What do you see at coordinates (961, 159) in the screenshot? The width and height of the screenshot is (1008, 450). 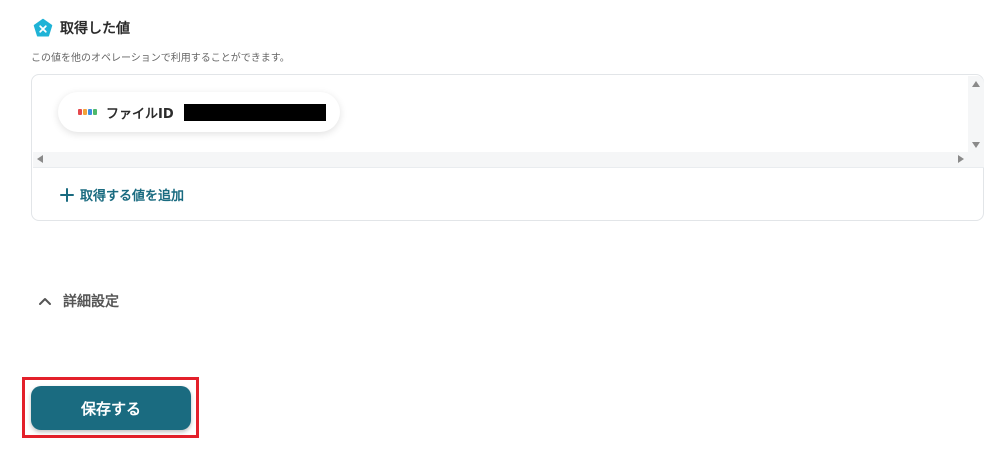 I see `scroll-right-arrow-icon` at bounding box center [961, 159].